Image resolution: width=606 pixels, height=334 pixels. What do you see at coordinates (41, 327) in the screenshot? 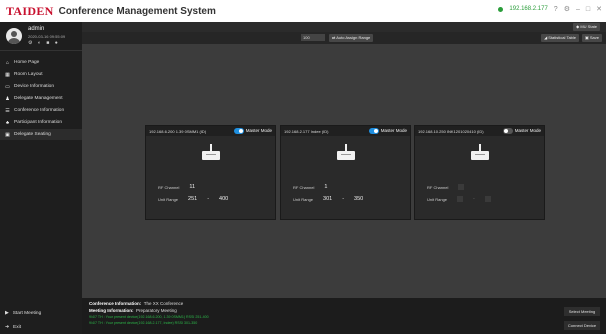
I see `exit-button: ➜ Exit` at bounding box center [41, 327].